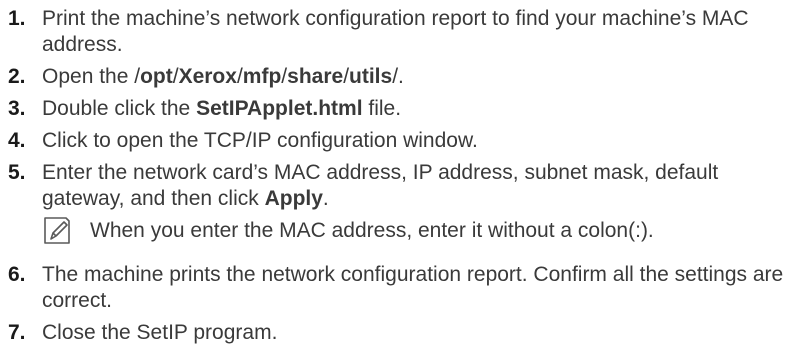 The height and width of the screenshot is (356, 786). What do you see at coordinates (57, 230) in the screenshot?
I see `note-pencil-icon` at bounding box center [57, 230].